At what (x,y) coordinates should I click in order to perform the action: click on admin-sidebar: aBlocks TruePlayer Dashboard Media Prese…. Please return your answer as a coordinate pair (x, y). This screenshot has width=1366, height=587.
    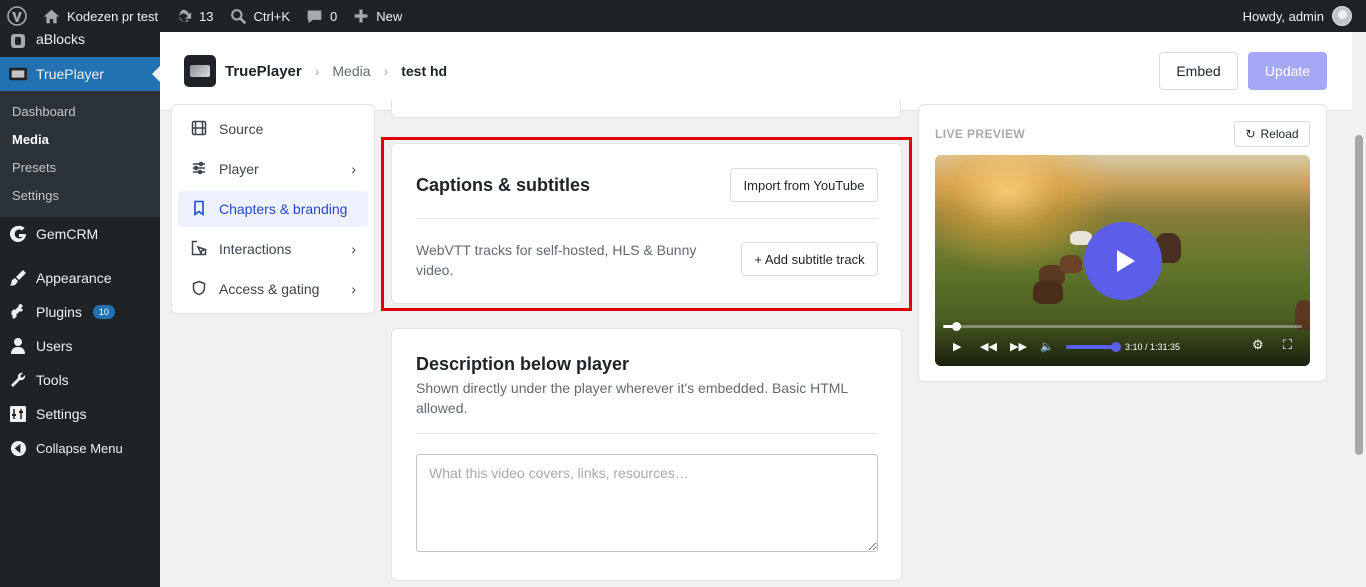
    Looking at the image, I should click on (80, 309).